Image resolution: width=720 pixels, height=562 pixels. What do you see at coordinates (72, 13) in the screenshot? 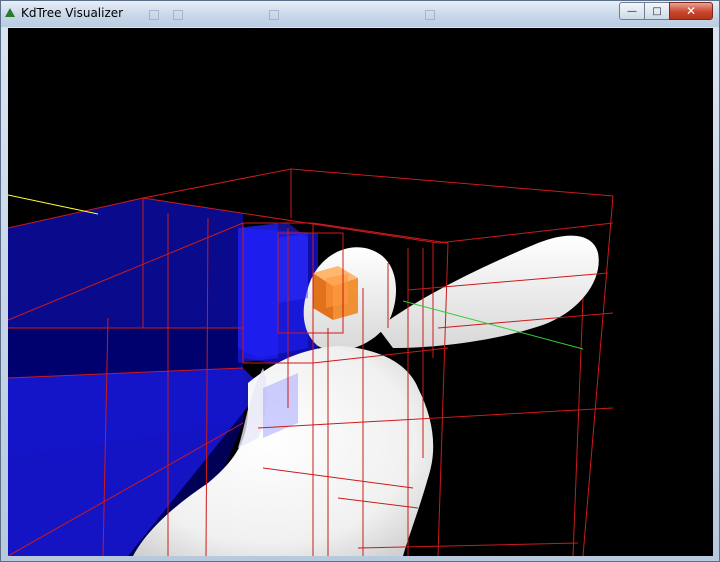
I see `window-title: KdTree Visualizer` at bounding box center [72, 13].